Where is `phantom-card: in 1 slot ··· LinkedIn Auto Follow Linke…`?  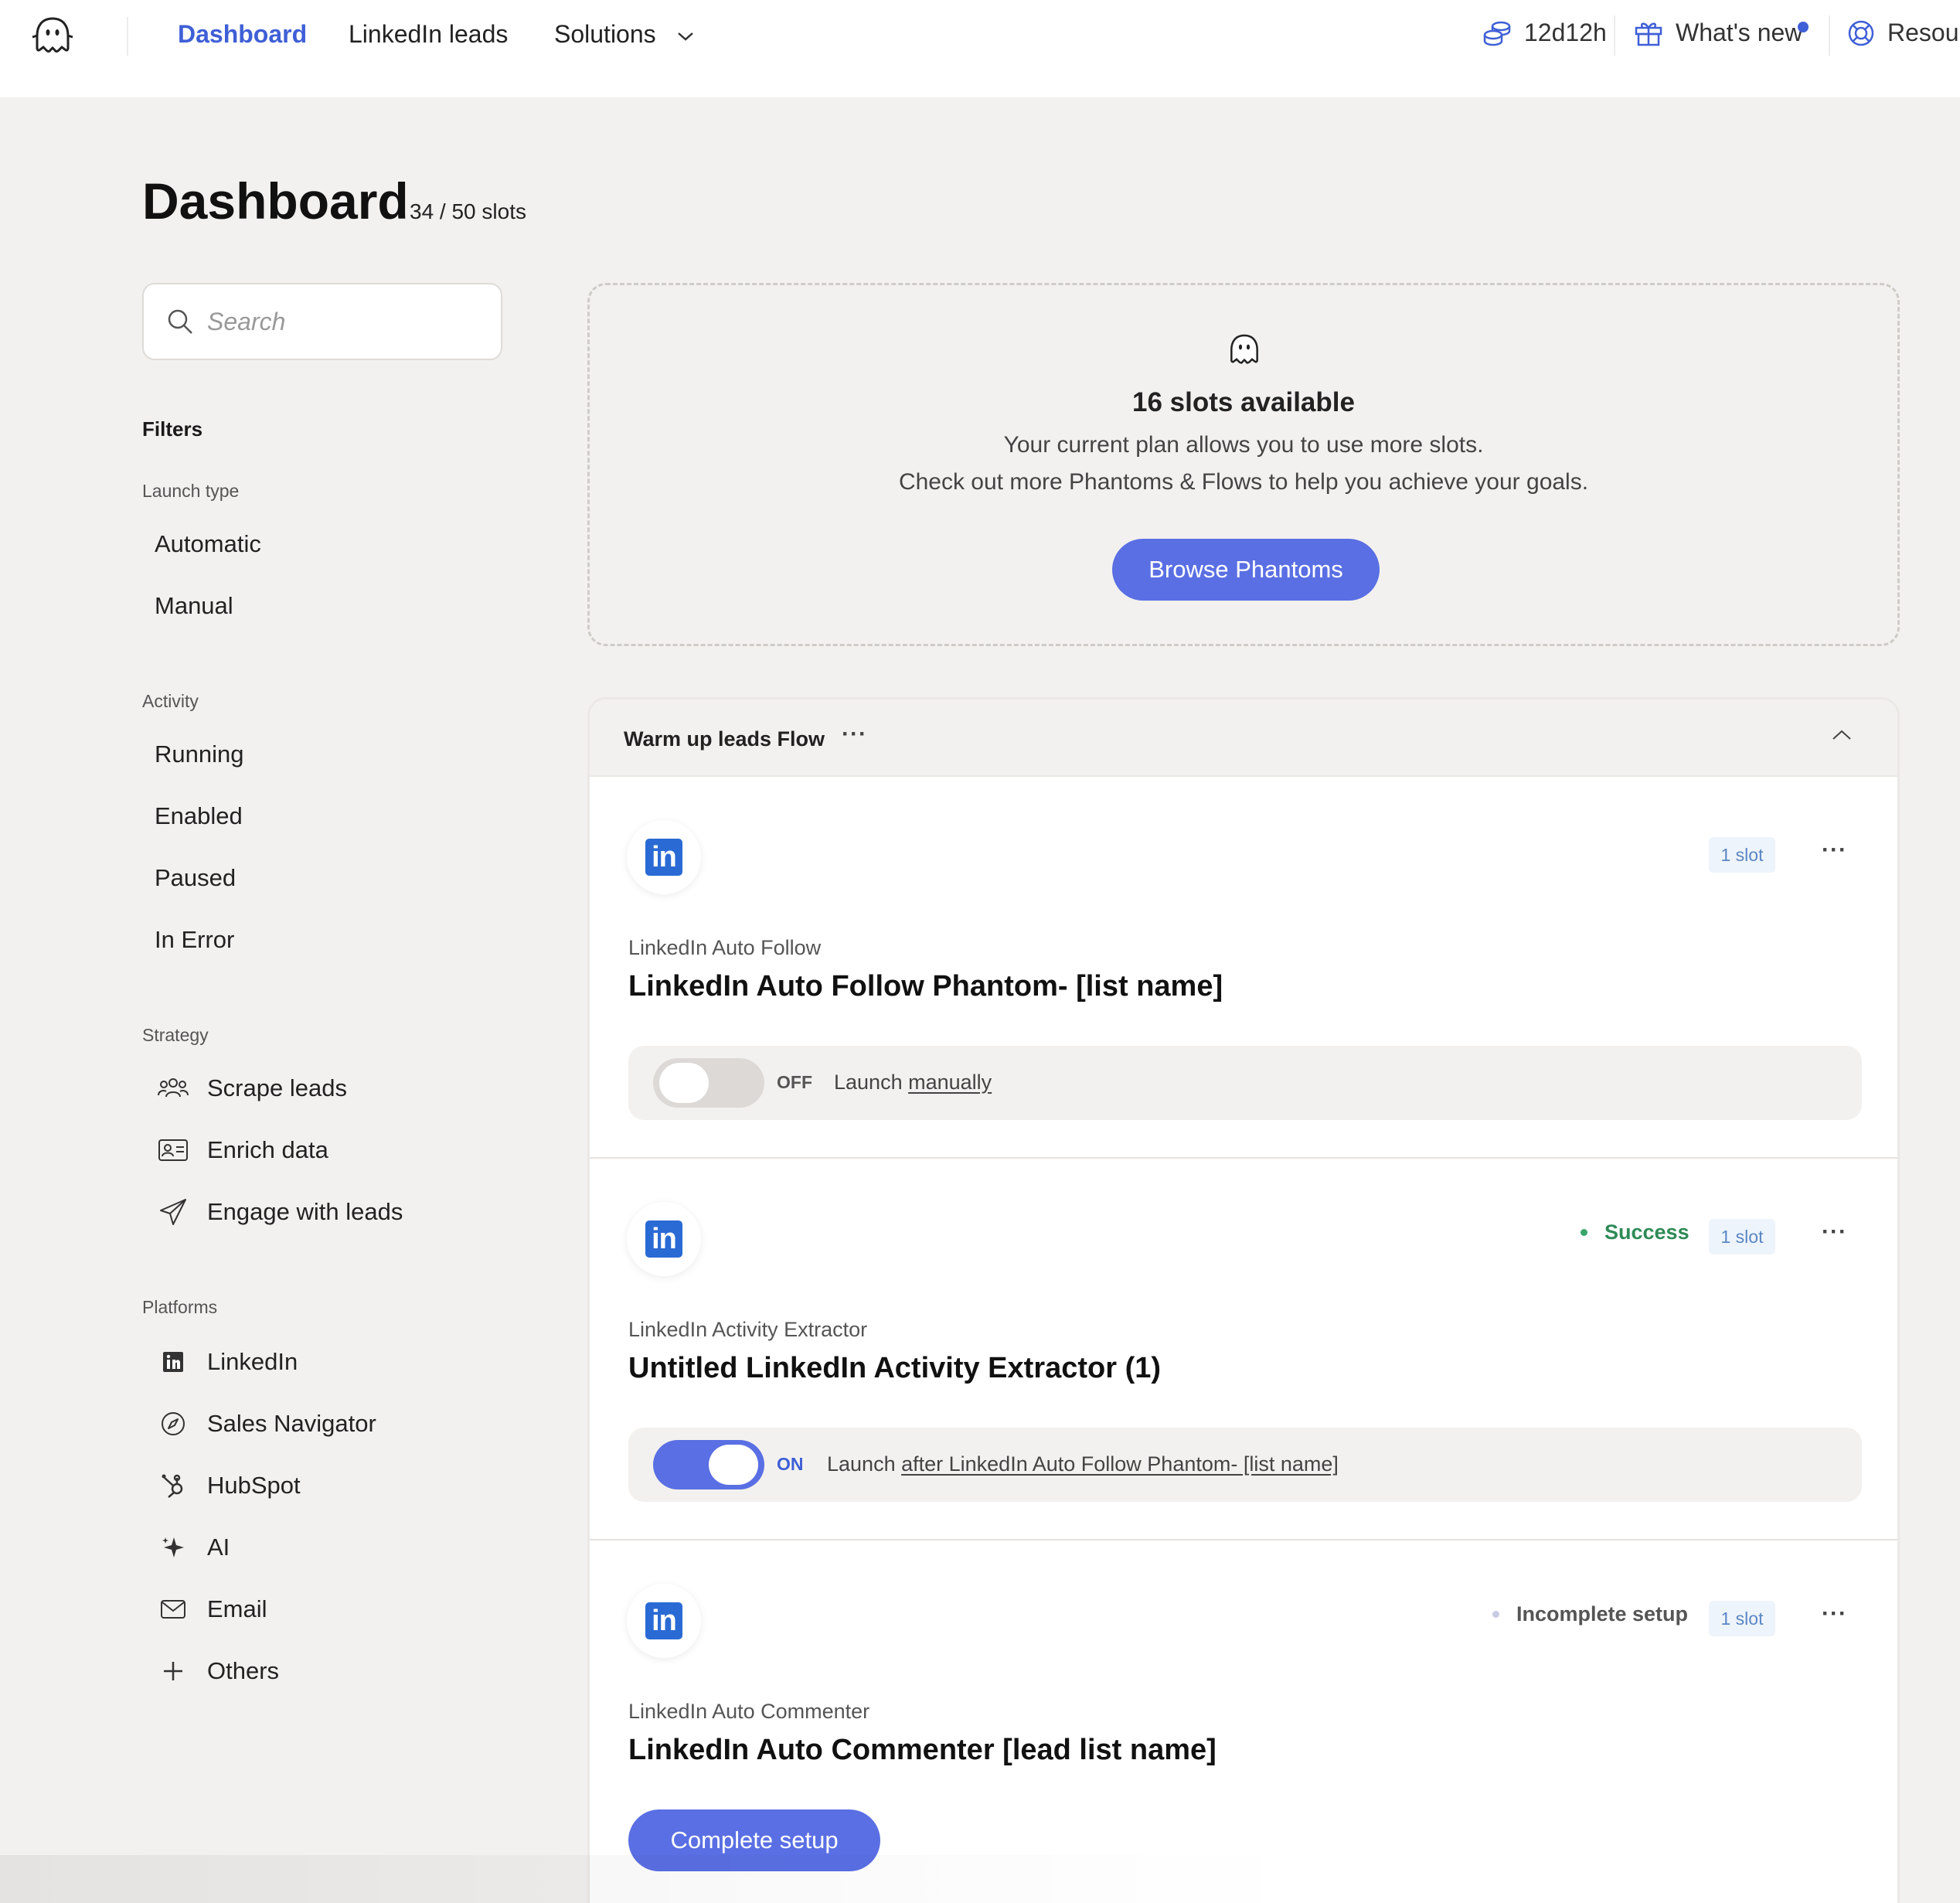
phantom-card: in 1 slot ··· LinkedIn Auto Follow Linke… is located at coordinates (1243, 968).